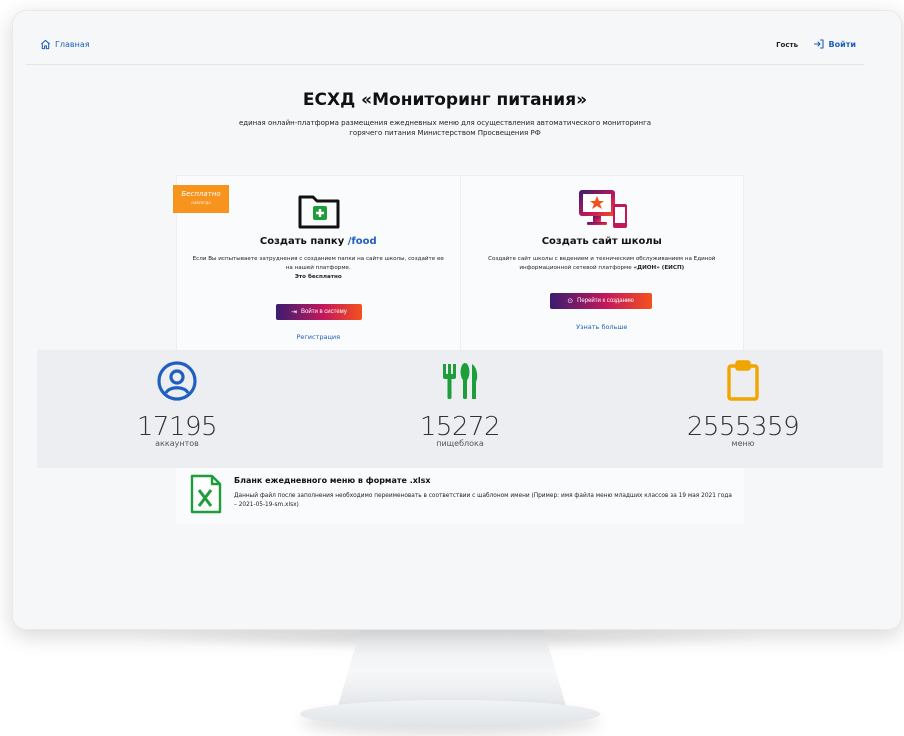 This screenshot has width=904, height=736. What do you see at coordinates (601, 241) in the screenshot?
I see `create-site-title: Создать сайт школы` at bounding box center [601, 241].